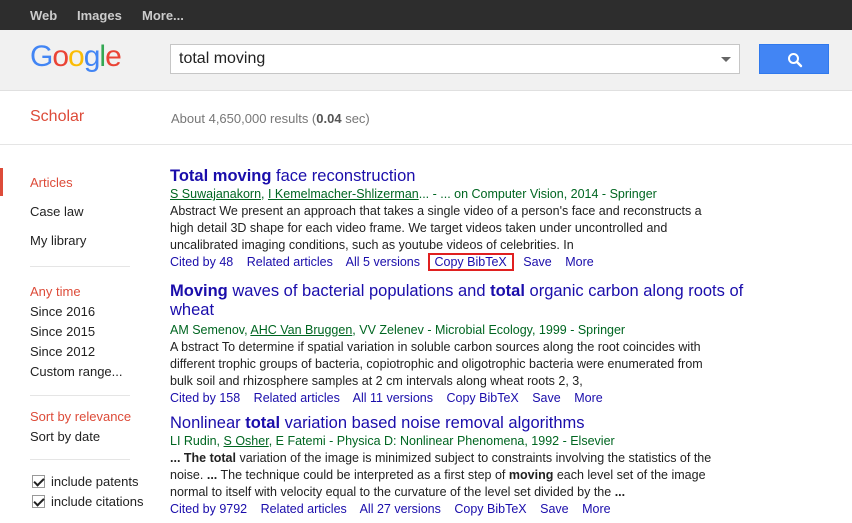  What do you see at coordinates (190, 458) in the screenshot?
I see `snippet-part: ... The` at bounding box center [190, 458].